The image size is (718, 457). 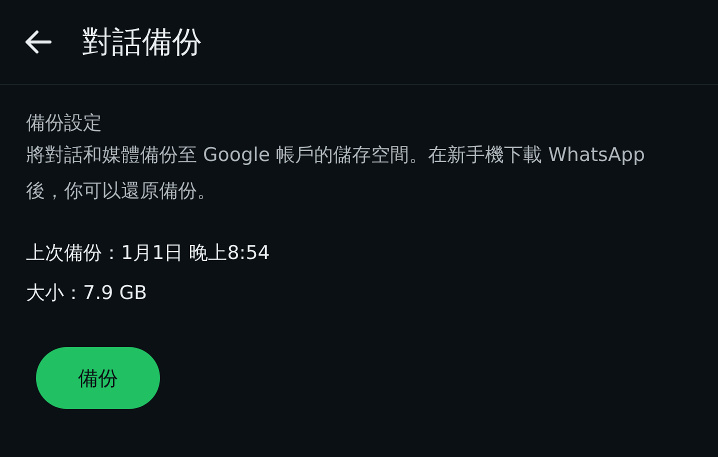 I want to click on backup-info-text: 上次備份：1月1日 晚上8:54, so click(x=148, y=253).